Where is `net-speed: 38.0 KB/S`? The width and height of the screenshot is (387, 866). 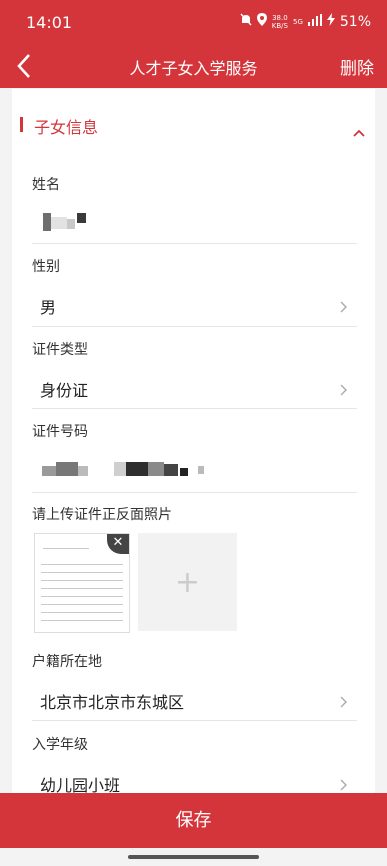
net-speed: 38.0 KB/S is located at coordinates (280, 22).